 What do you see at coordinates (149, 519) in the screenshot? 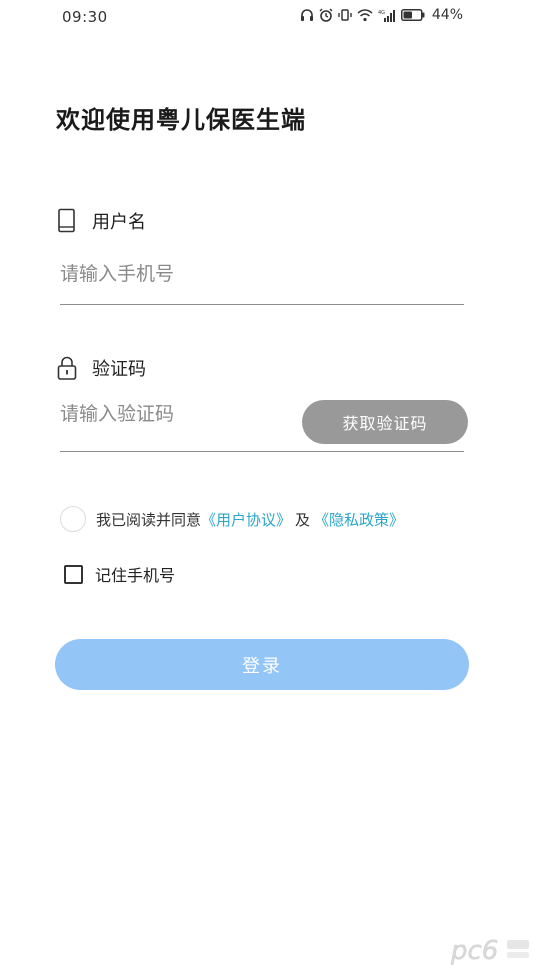
I see `agreement-prefix: 我已阅读并同意` at bounding box center [149, 519].